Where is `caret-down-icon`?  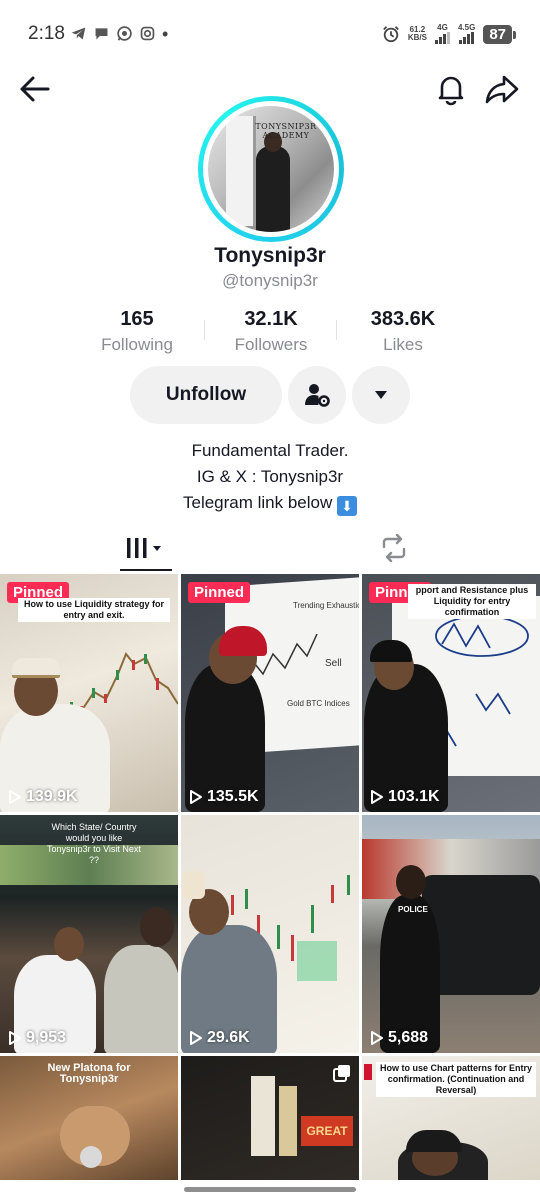 caret-down-icon is located at coordinates (381, 395).